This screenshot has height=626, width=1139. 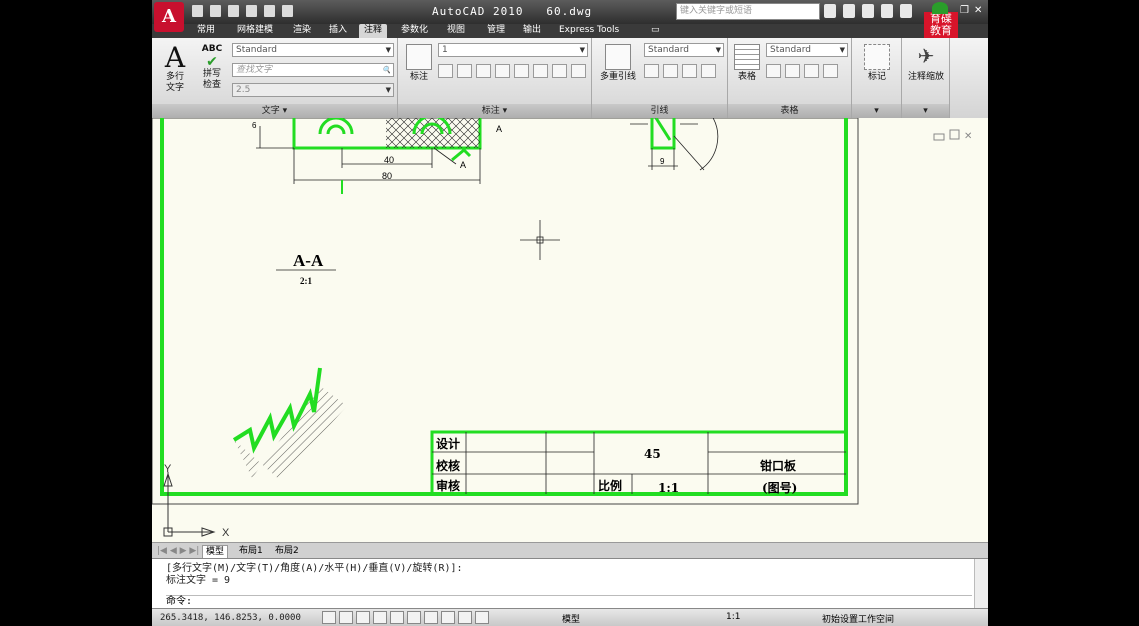 What do you see at coordinates (540, 71) in the screenshot?
I see `dim-jog-icon` at bounding box center [540, 71].